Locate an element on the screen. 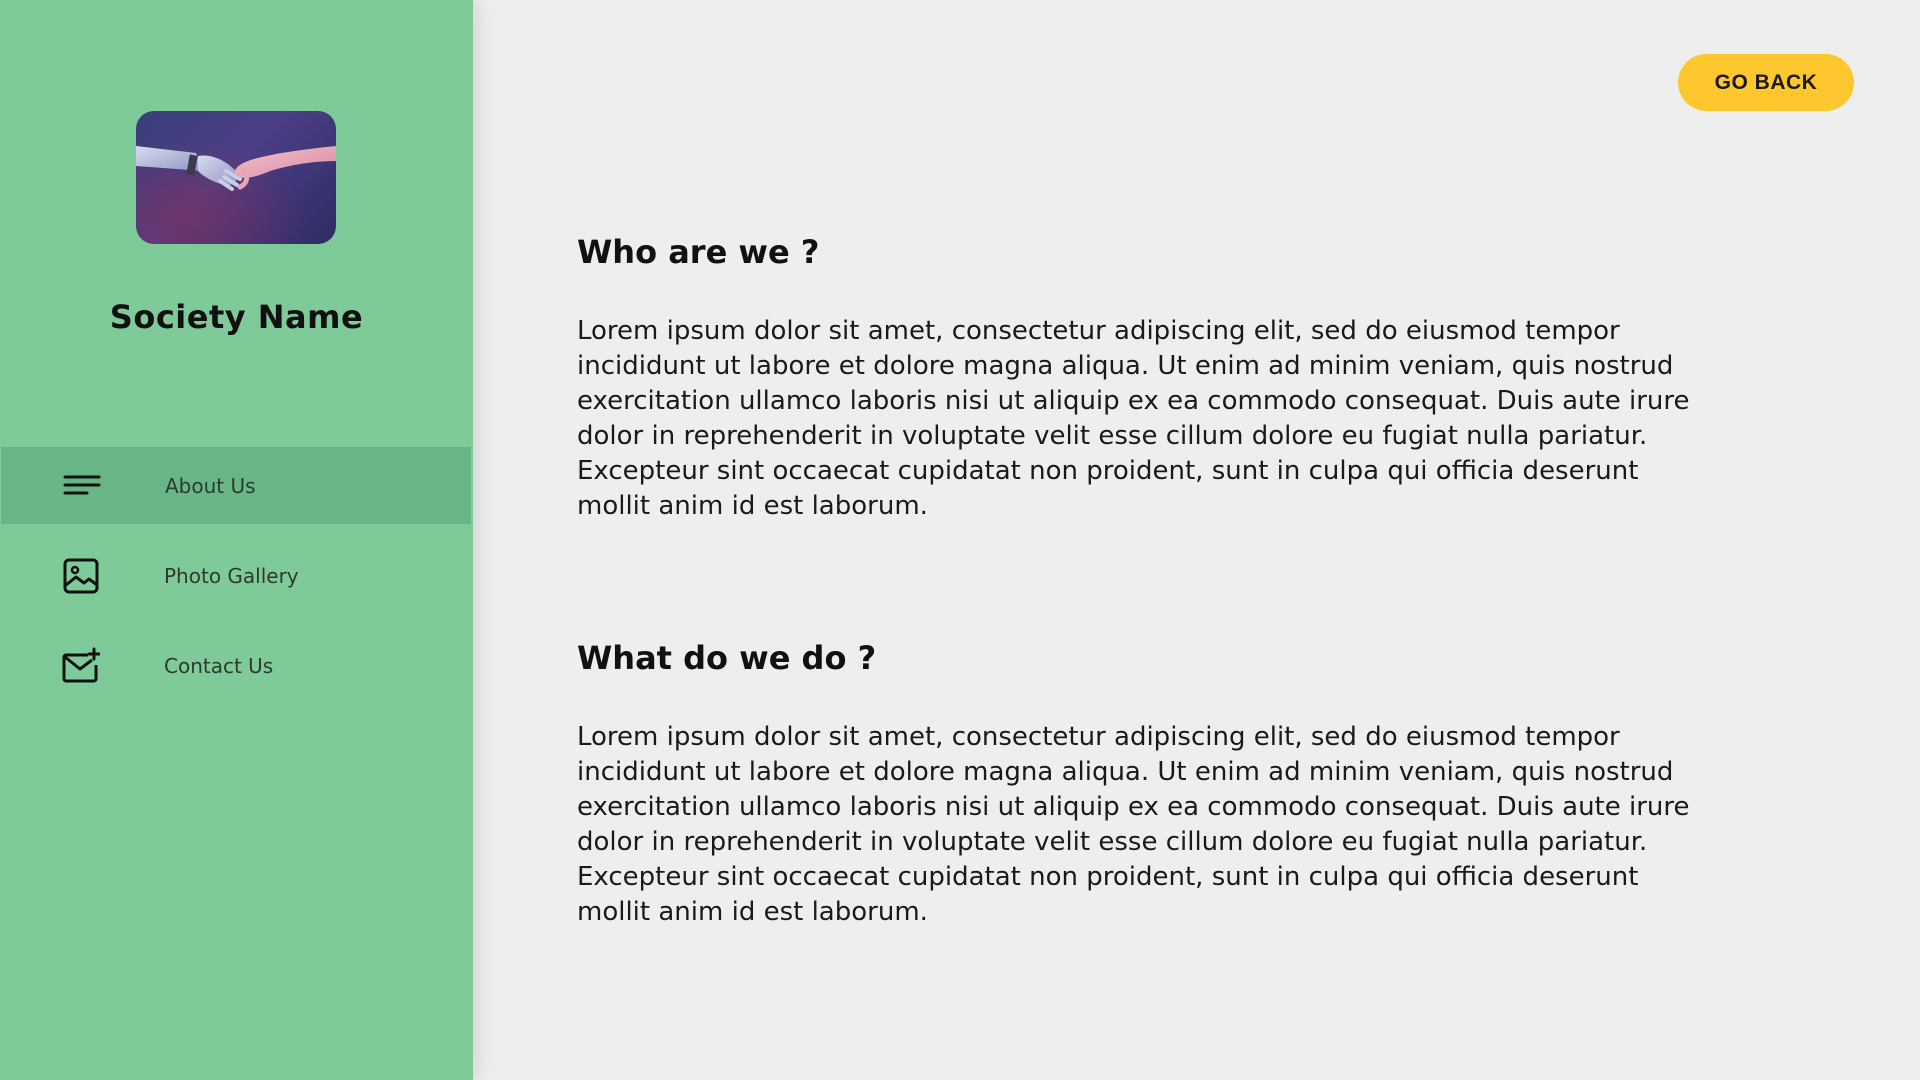 The width and height of the screenshot is (1920, 1080). sidebar-item-photo-gallery: Photo Gallery is located at coordinates (236, 575).